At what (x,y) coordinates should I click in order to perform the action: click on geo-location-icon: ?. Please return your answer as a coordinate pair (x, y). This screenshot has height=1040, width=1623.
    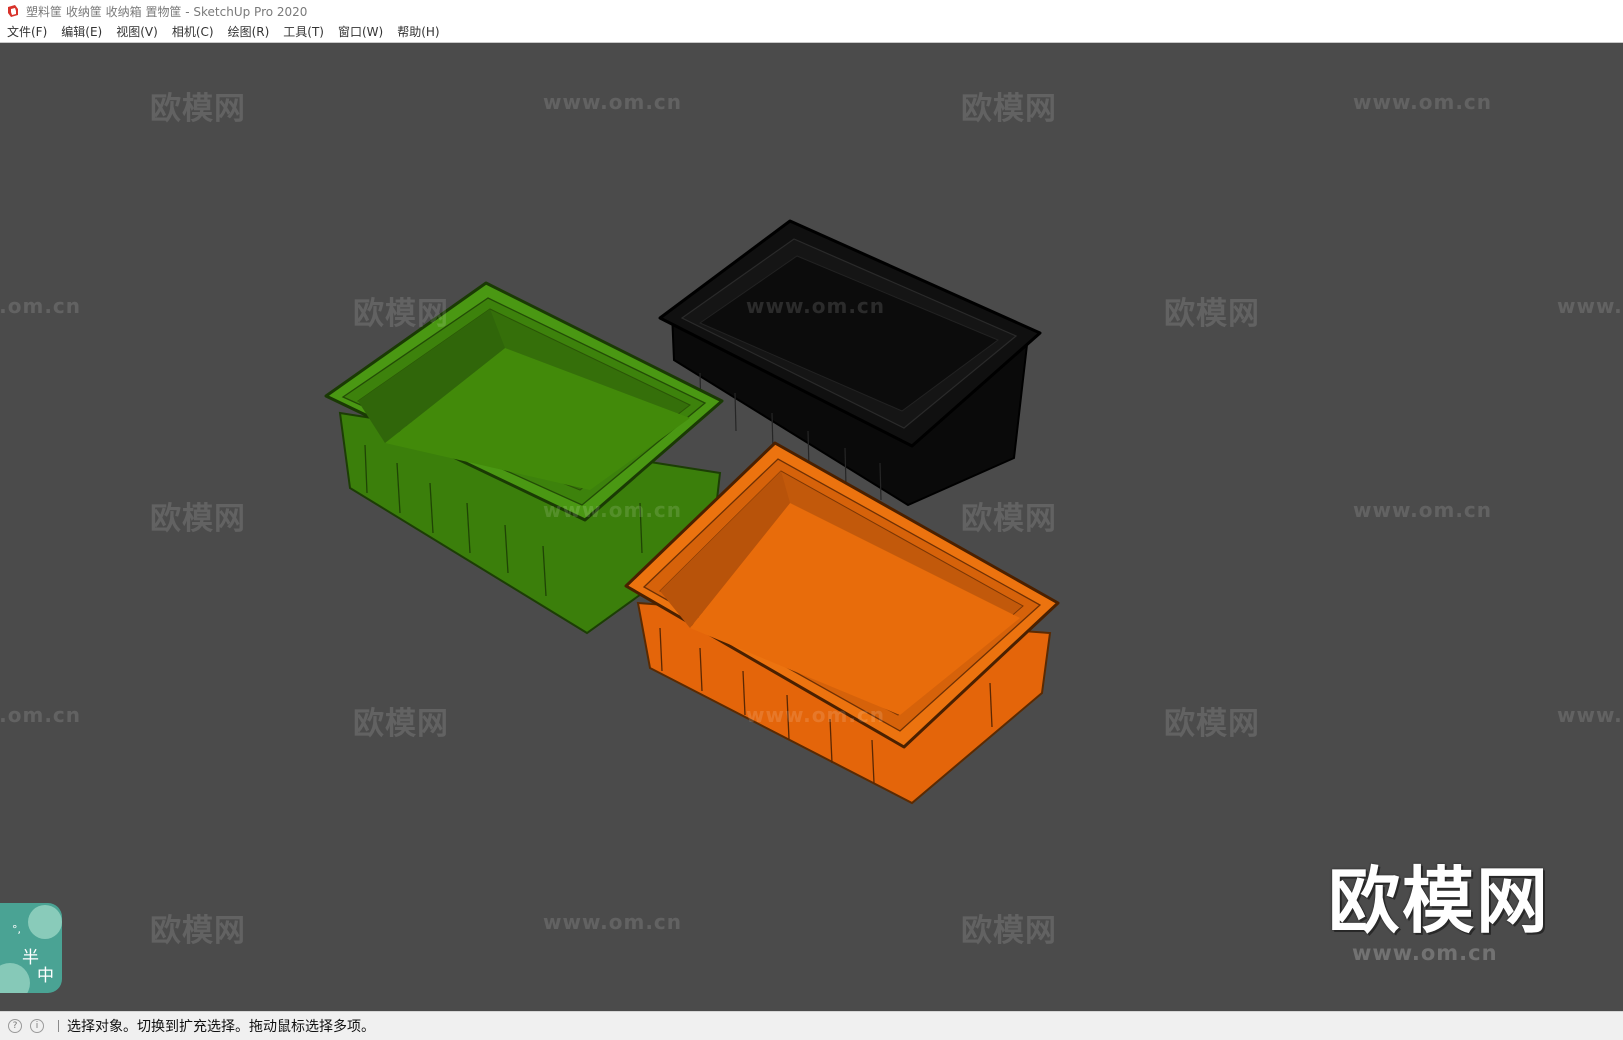
    Looking at the image, I should click on (15, 1026).